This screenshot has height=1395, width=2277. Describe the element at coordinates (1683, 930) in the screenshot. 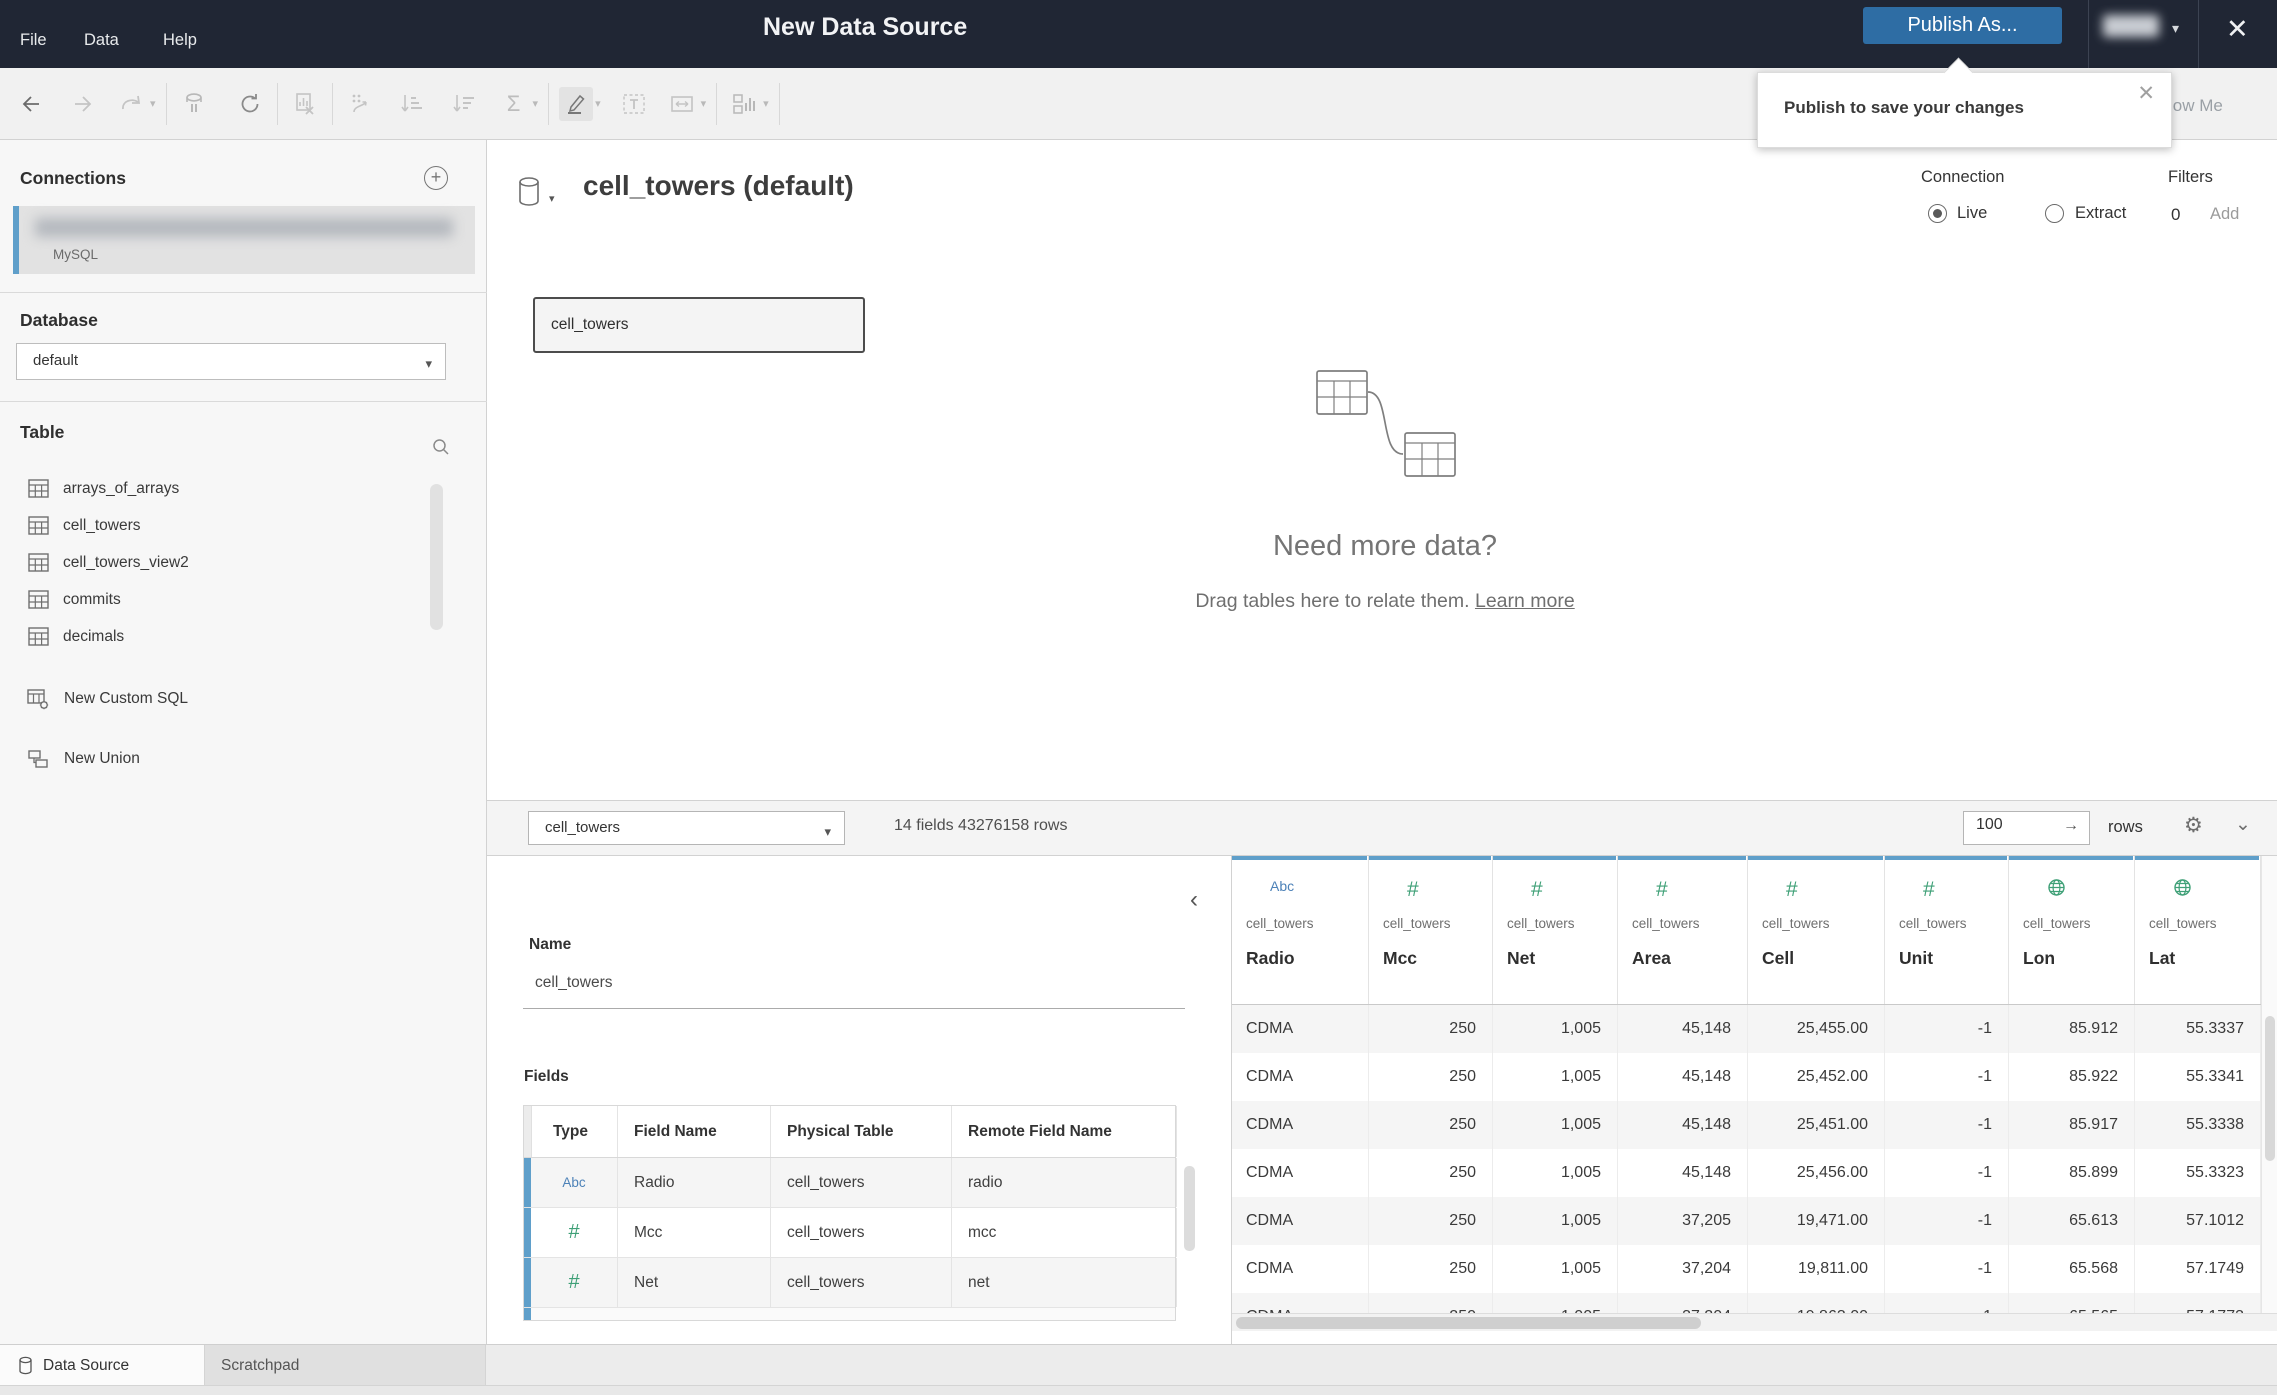

I see `grid-column-header-Area: # cell_towers Area` at that location.